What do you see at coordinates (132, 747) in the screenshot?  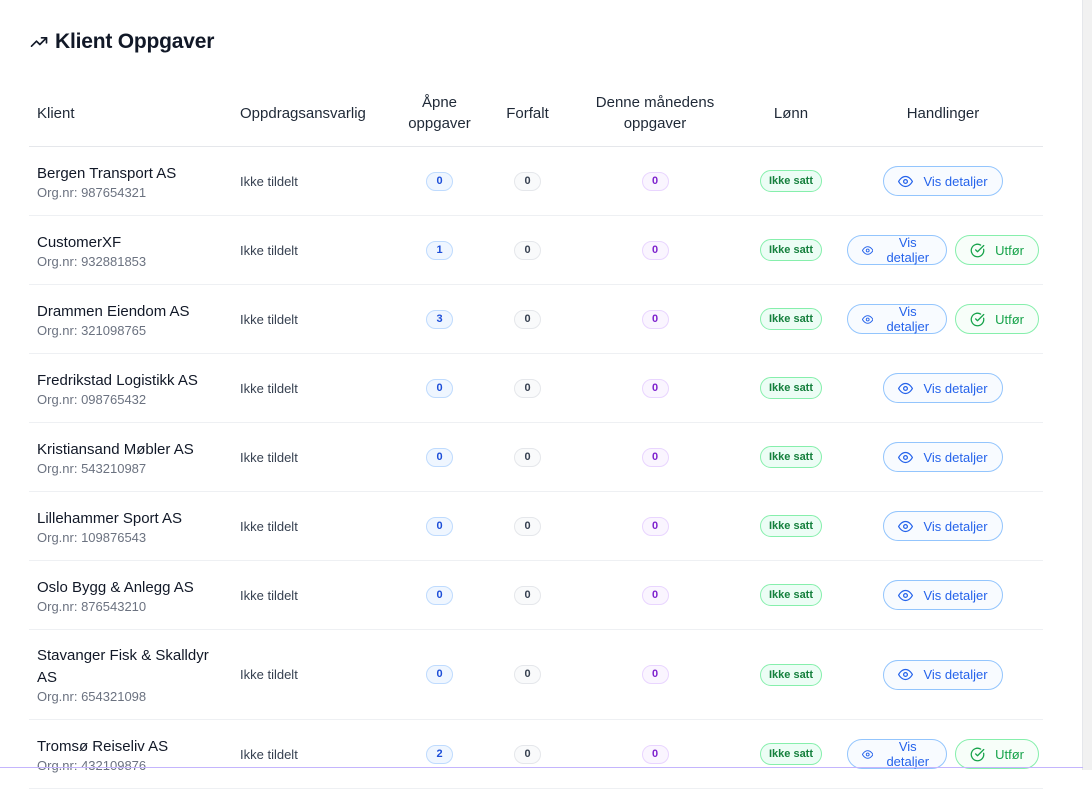 I see `client-name: Tromsø Reiseliv AS` at bounding box center [132, 747].